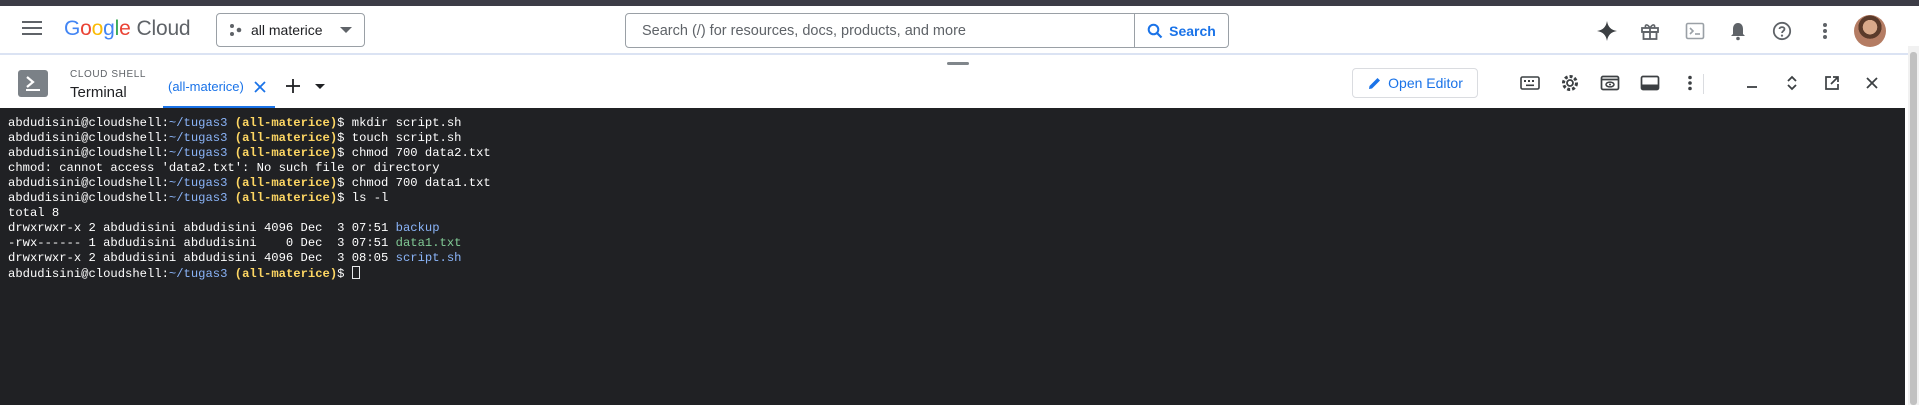 The width and height of the screenshot is (1919, 405). What do you see at coordinates (1738, 31) in the screenshot?
I see `notifications-bell-icon` at bounding box center [1738, 31].